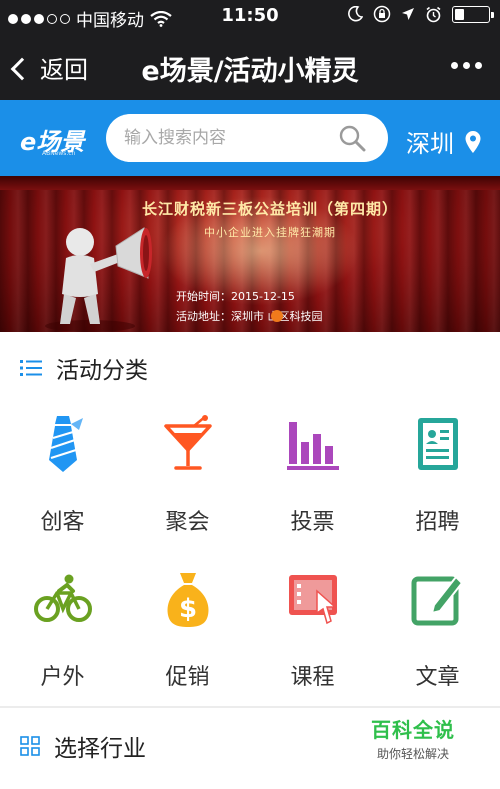  I want to click on bicycle-icon, so click(62, 598).